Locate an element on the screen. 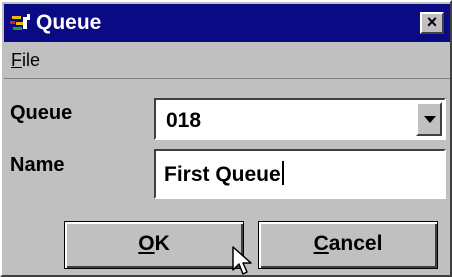  menu-file-mnemonic: F is located at coordinates (16, 60).